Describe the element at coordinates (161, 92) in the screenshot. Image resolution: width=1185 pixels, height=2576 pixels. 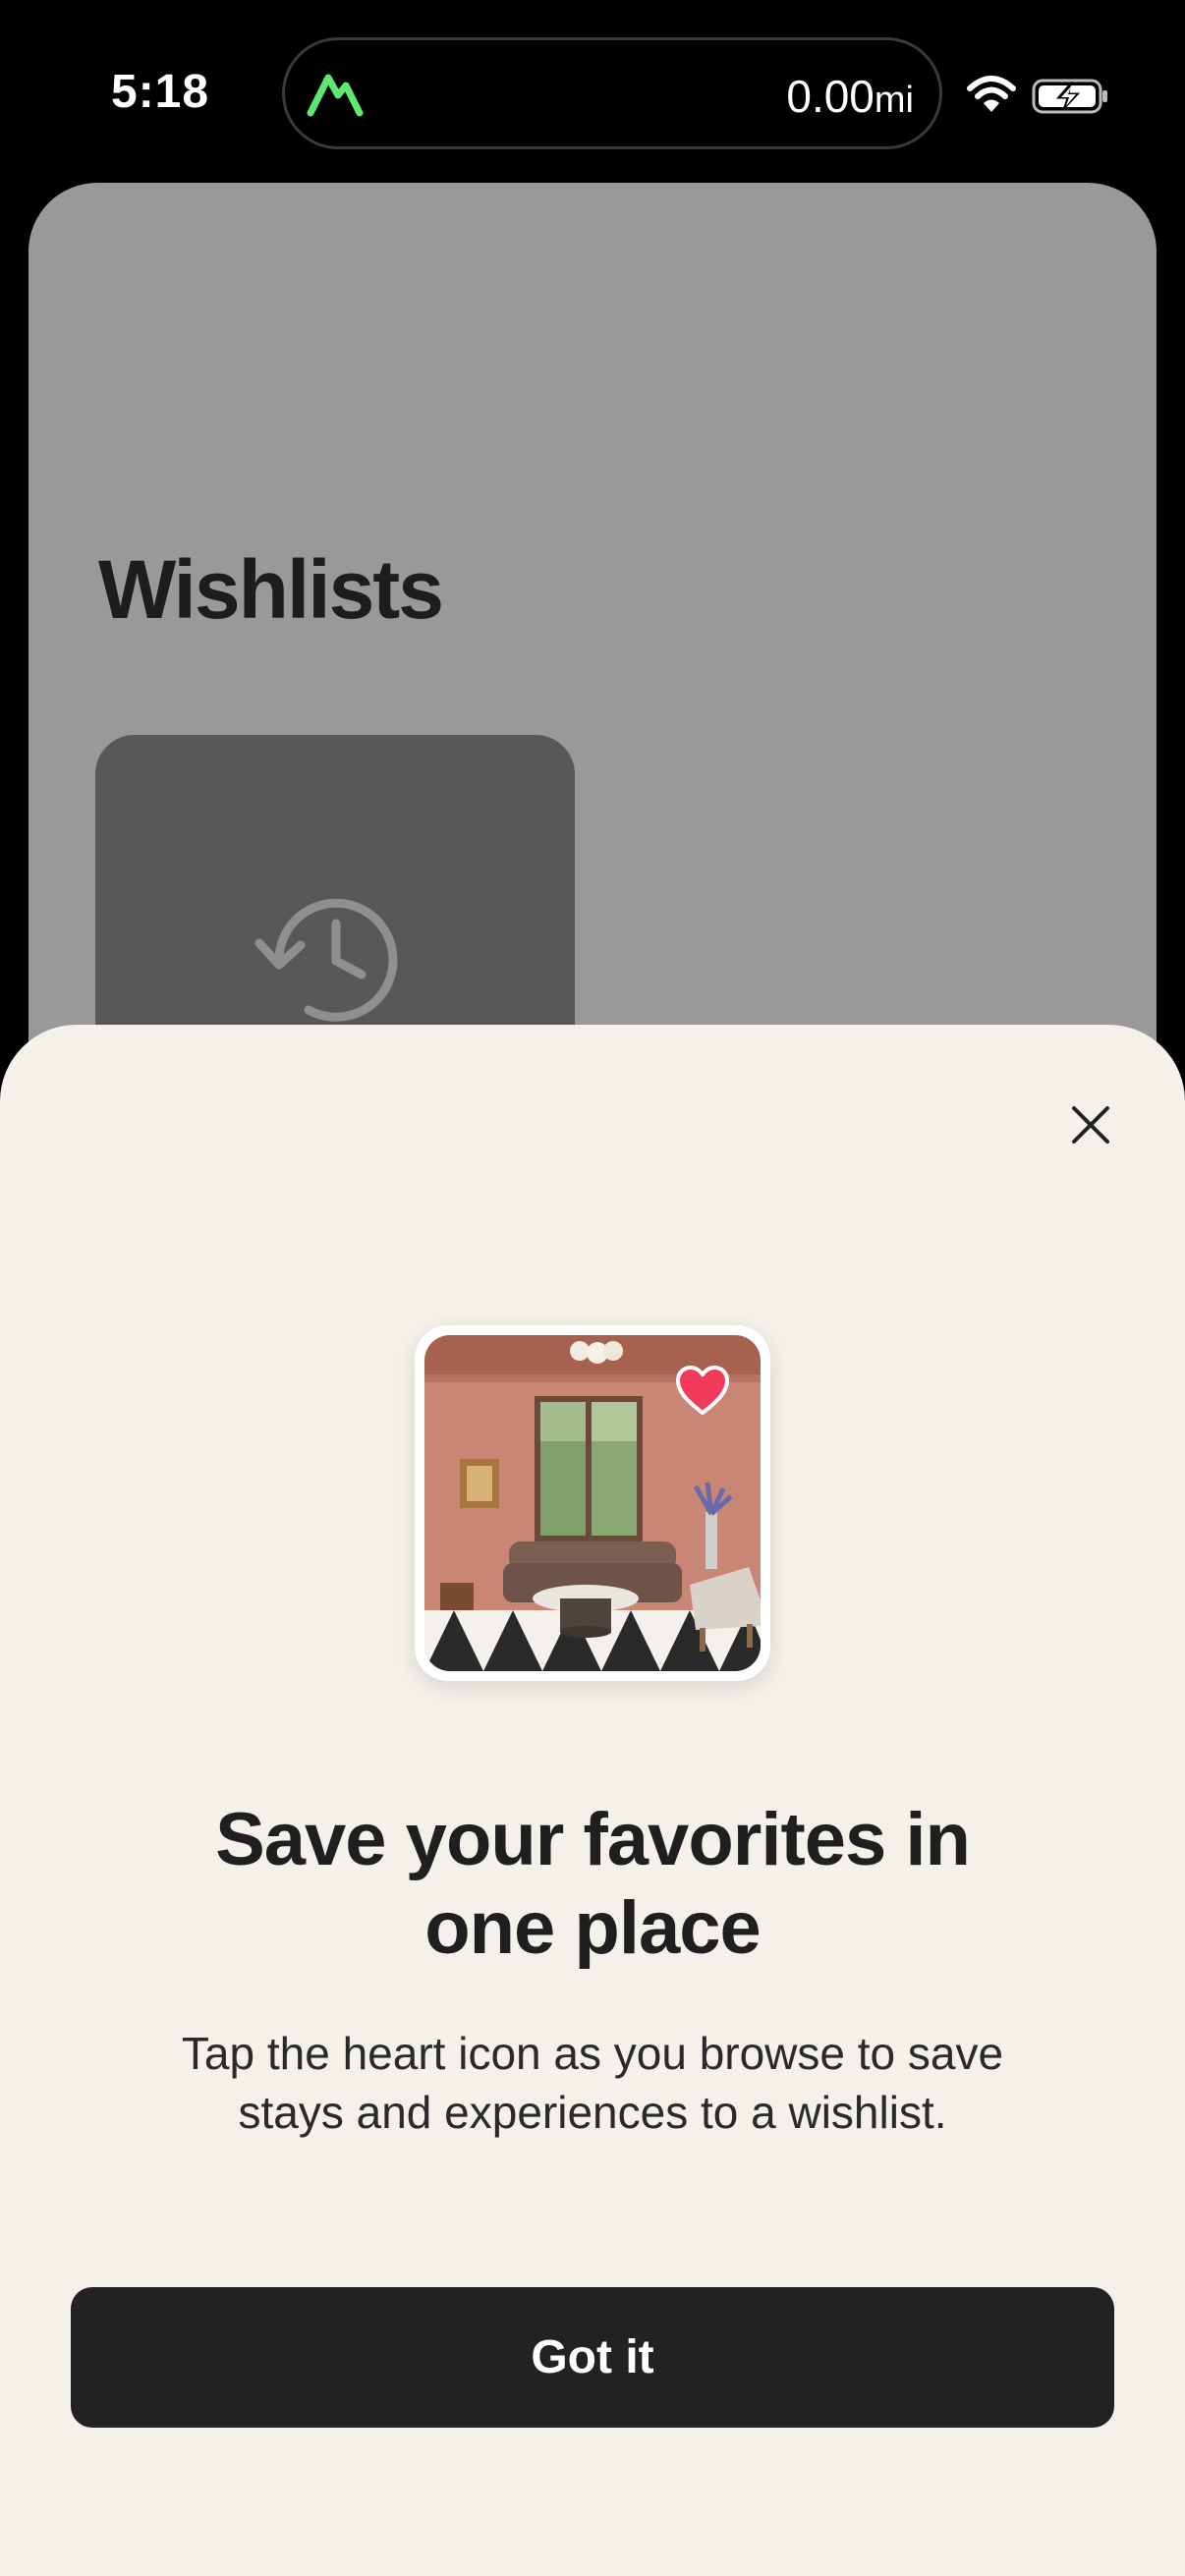
I see `status-time: 5:18` at that location.